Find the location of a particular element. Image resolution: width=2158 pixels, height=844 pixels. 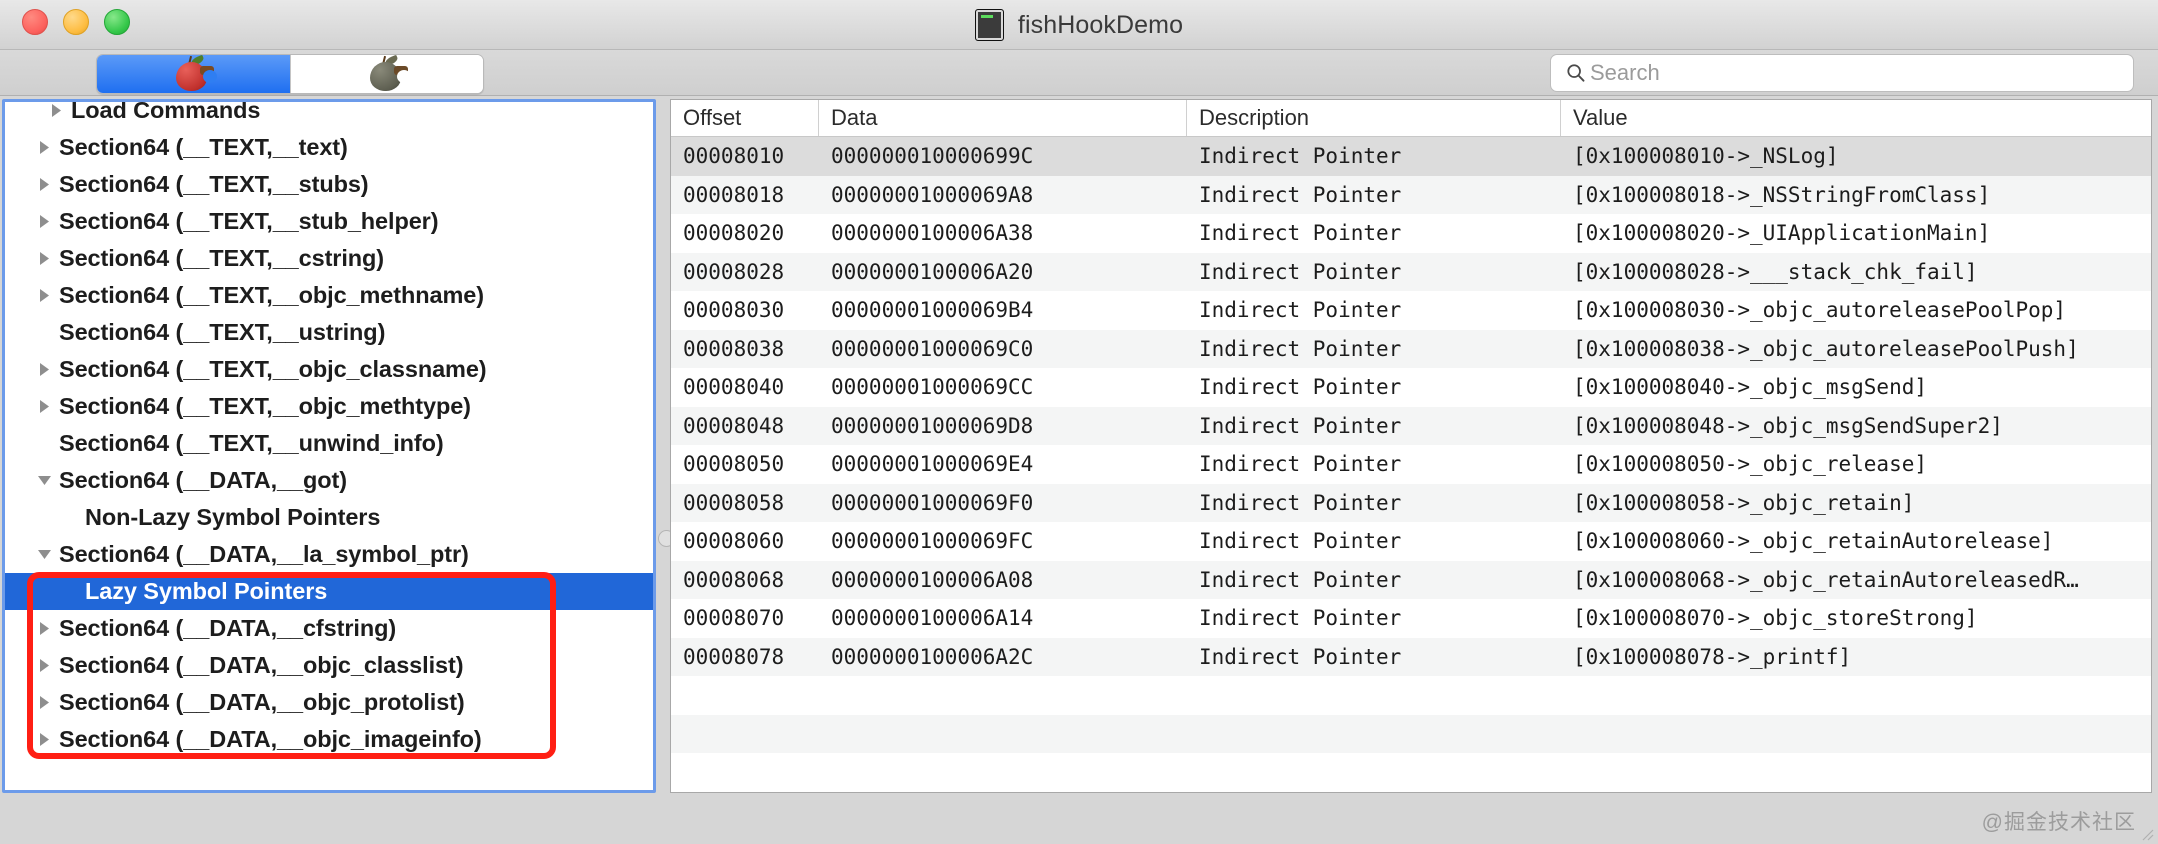

sidebar-tree-item-label: Non-Lazy Symbol Pointers is located at coordinates (233, 517).